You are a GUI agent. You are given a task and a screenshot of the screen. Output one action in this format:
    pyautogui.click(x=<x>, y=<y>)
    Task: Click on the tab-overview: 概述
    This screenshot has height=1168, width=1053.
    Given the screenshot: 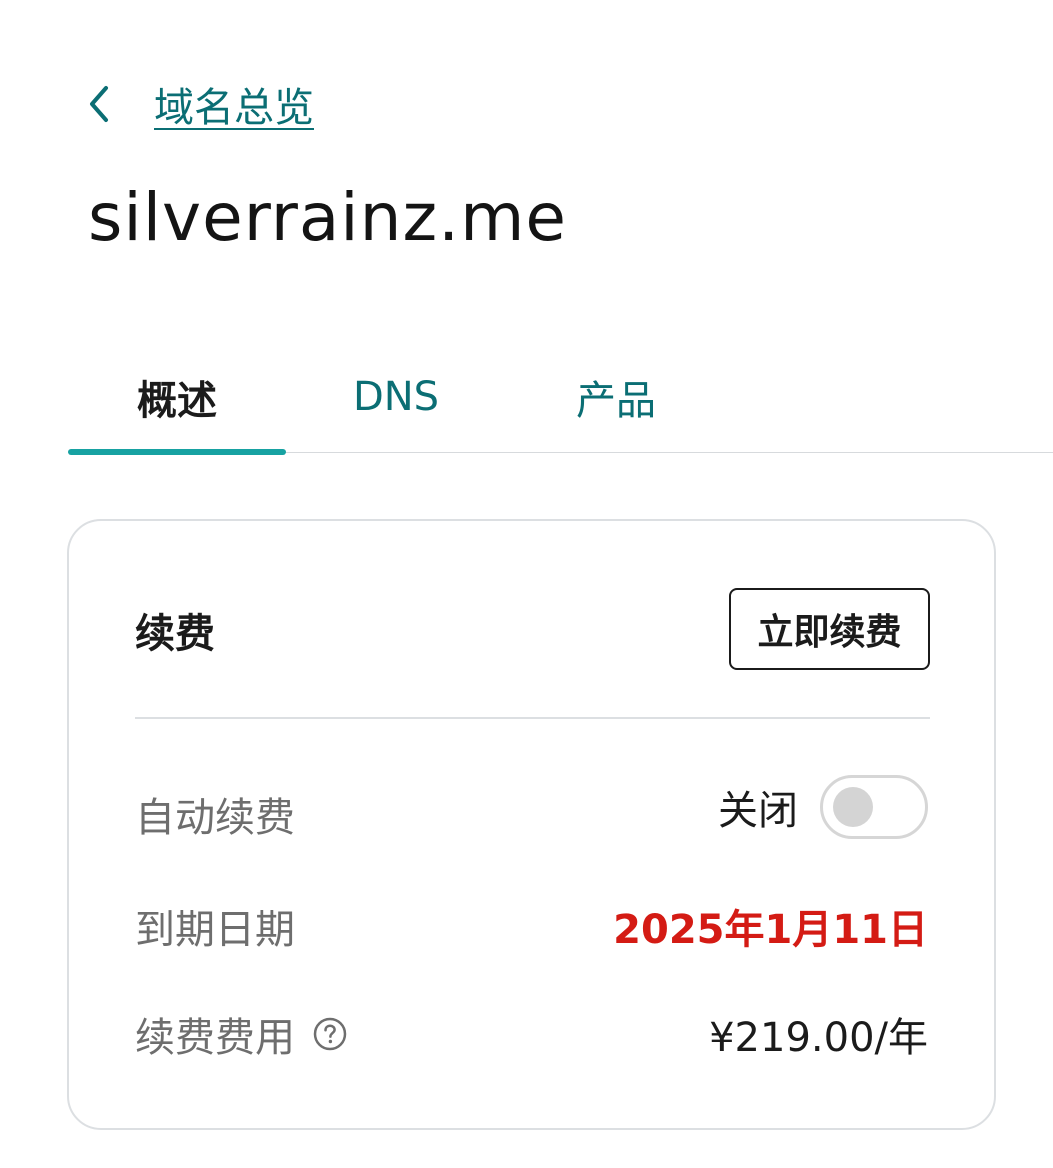 What is the action you would take?
    pyautogui.click(x=177, y=397)
    